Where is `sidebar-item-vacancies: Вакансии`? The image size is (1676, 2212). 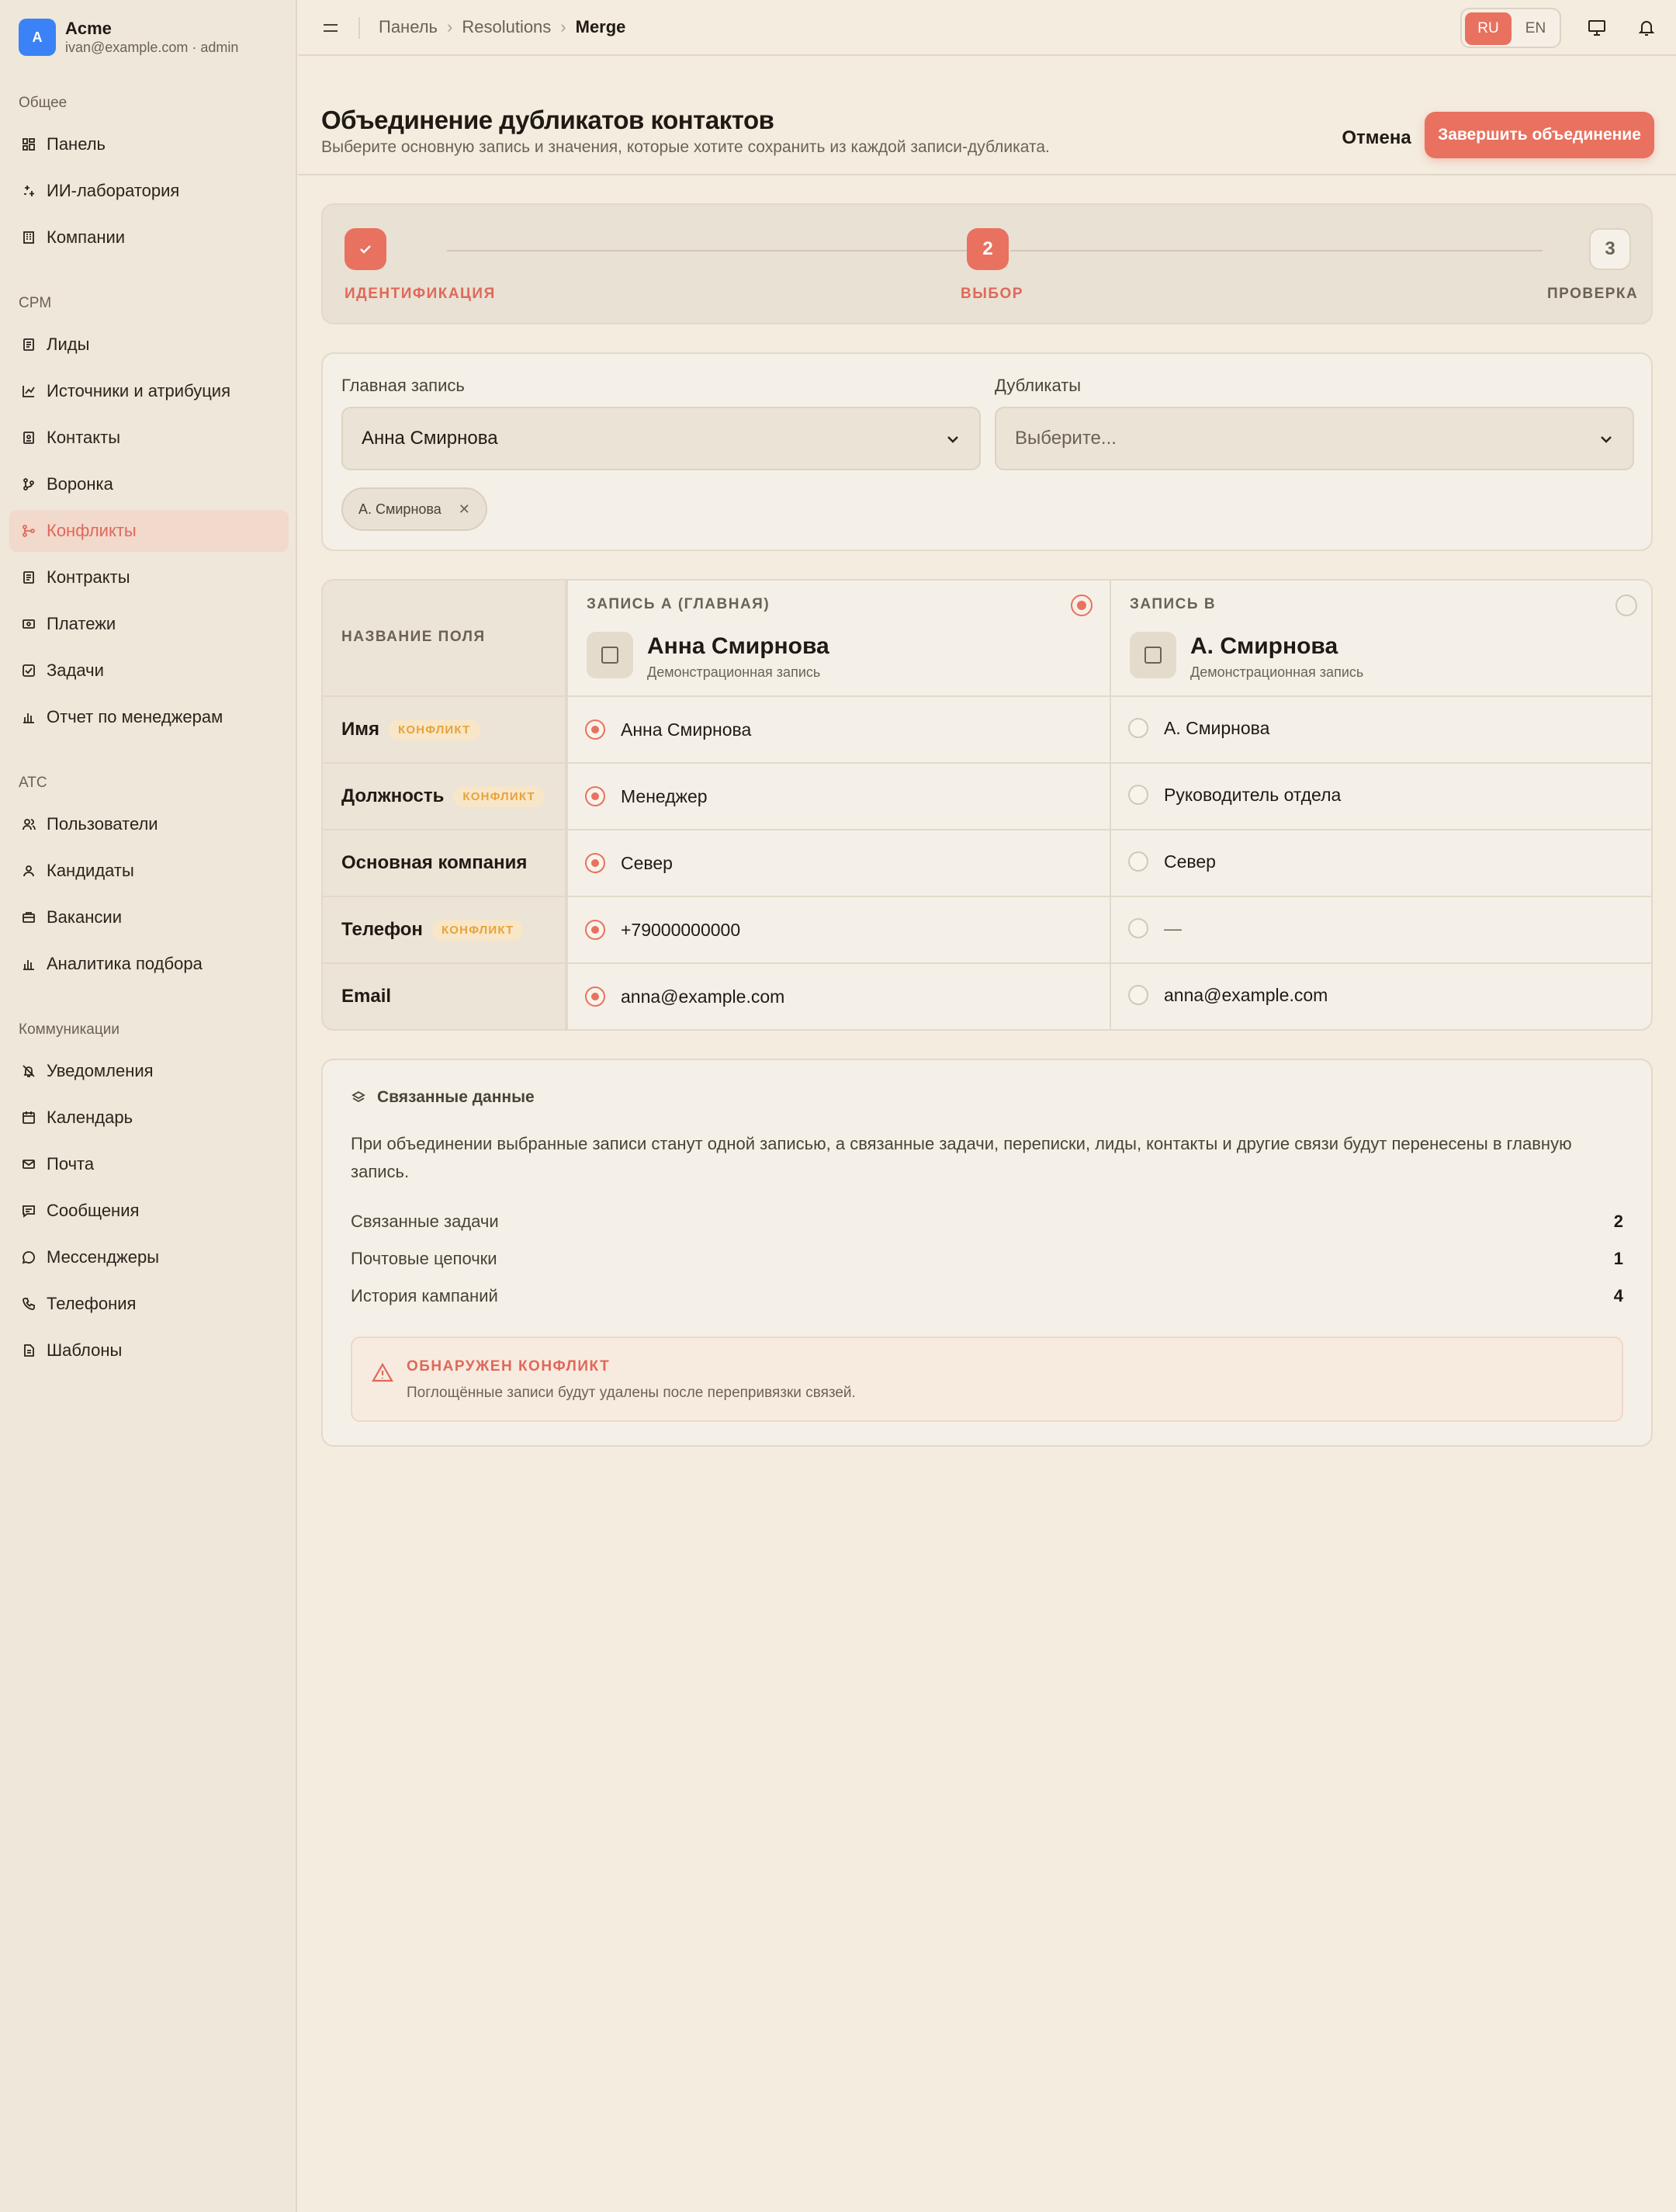
sidebar-item-vacancies: Вакансии is located at coordinates (149, 917).